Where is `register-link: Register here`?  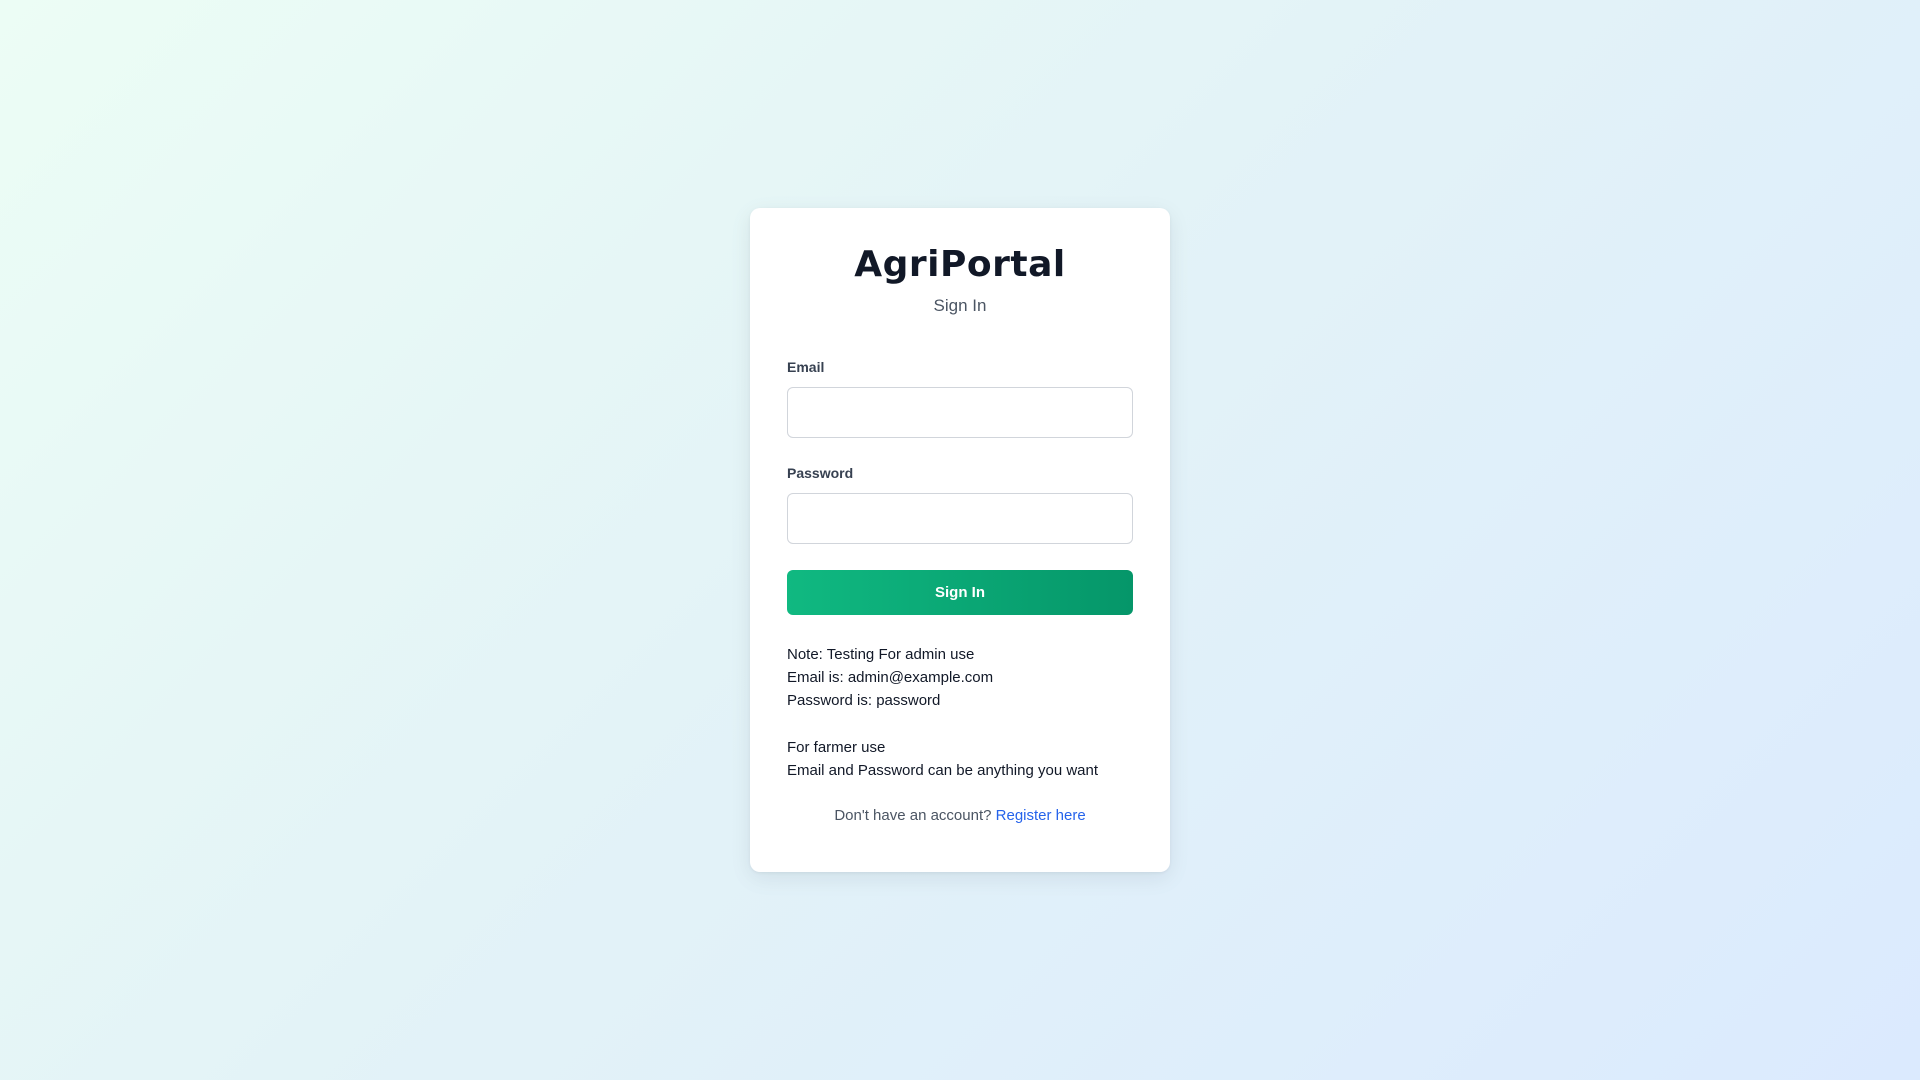 register-link: Register here is located at coordinates (1041, 815).